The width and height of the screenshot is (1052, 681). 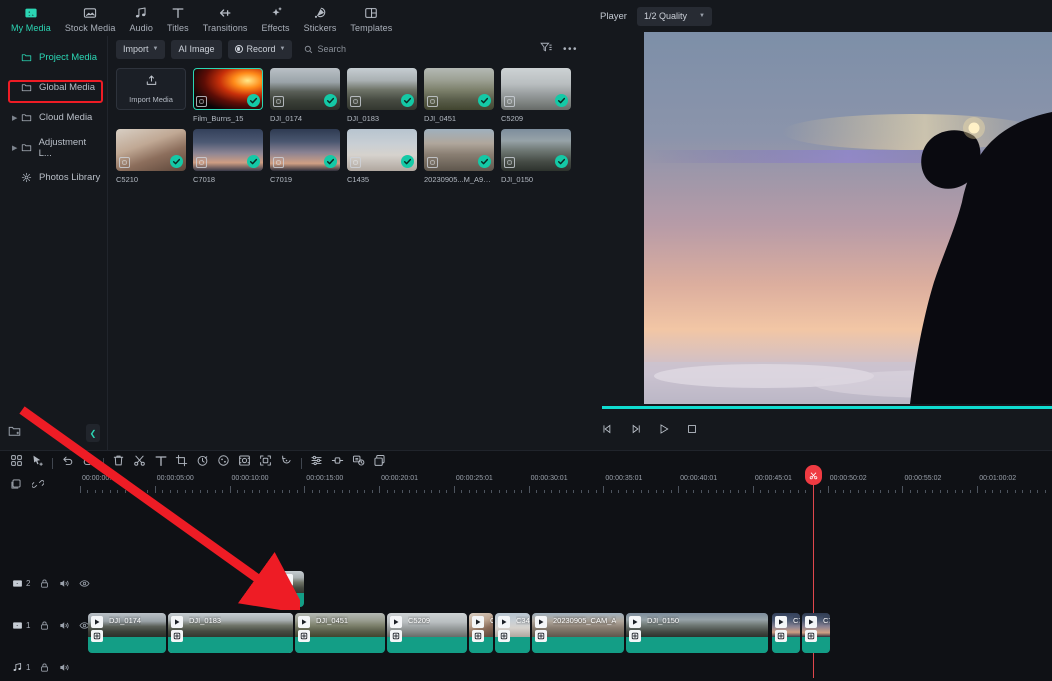 What do you see at coordinates (316, 463) in the screenshot?
I see `audio-mixer-button` at bounding box center [316, 463].